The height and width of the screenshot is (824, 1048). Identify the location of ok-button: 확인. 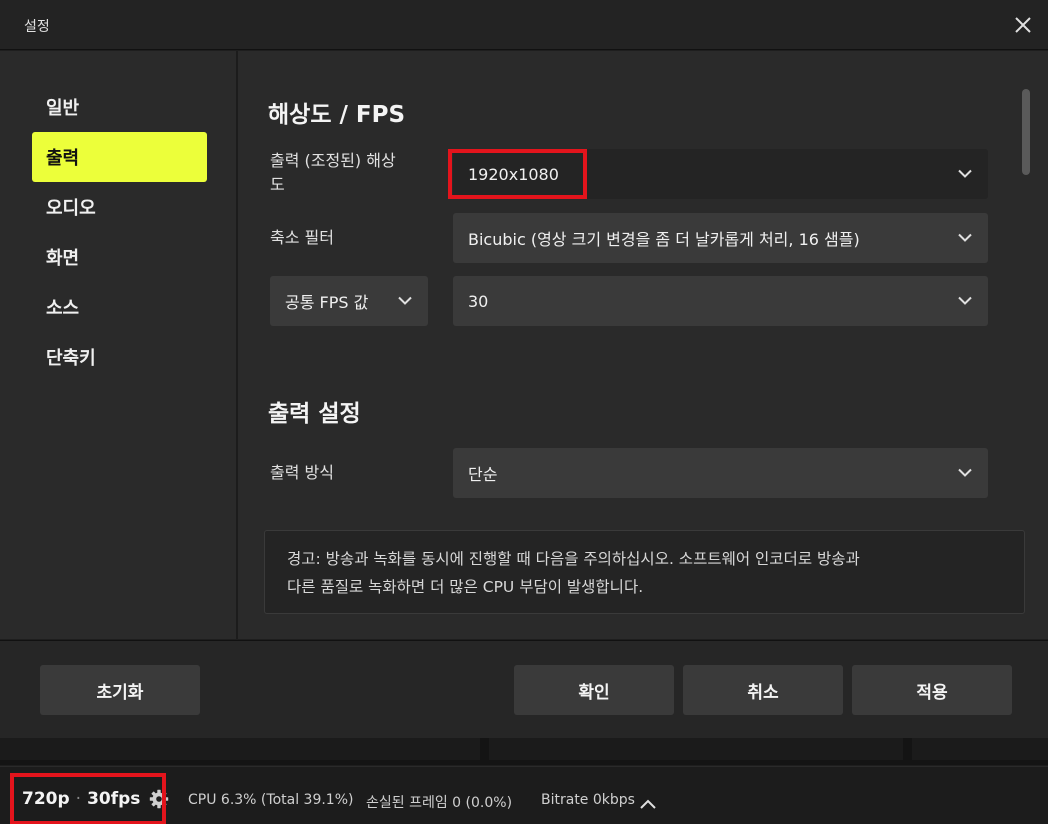
(594, 690).